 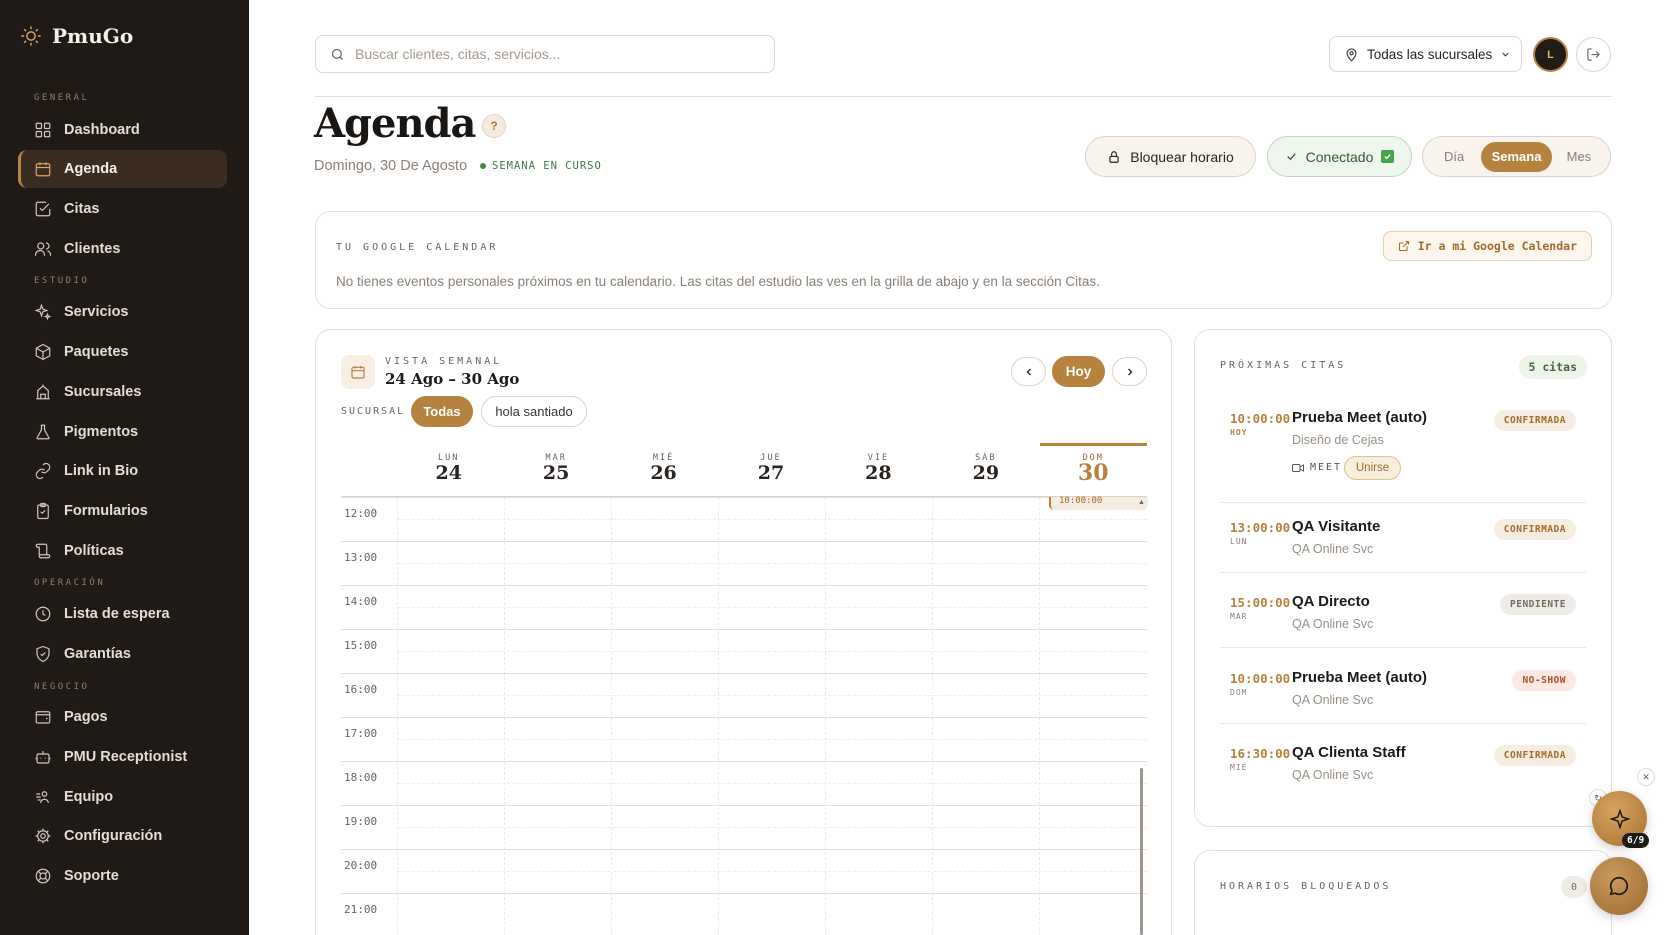 I want to click on meet-label: MEET, so click(x=1326, y=467).